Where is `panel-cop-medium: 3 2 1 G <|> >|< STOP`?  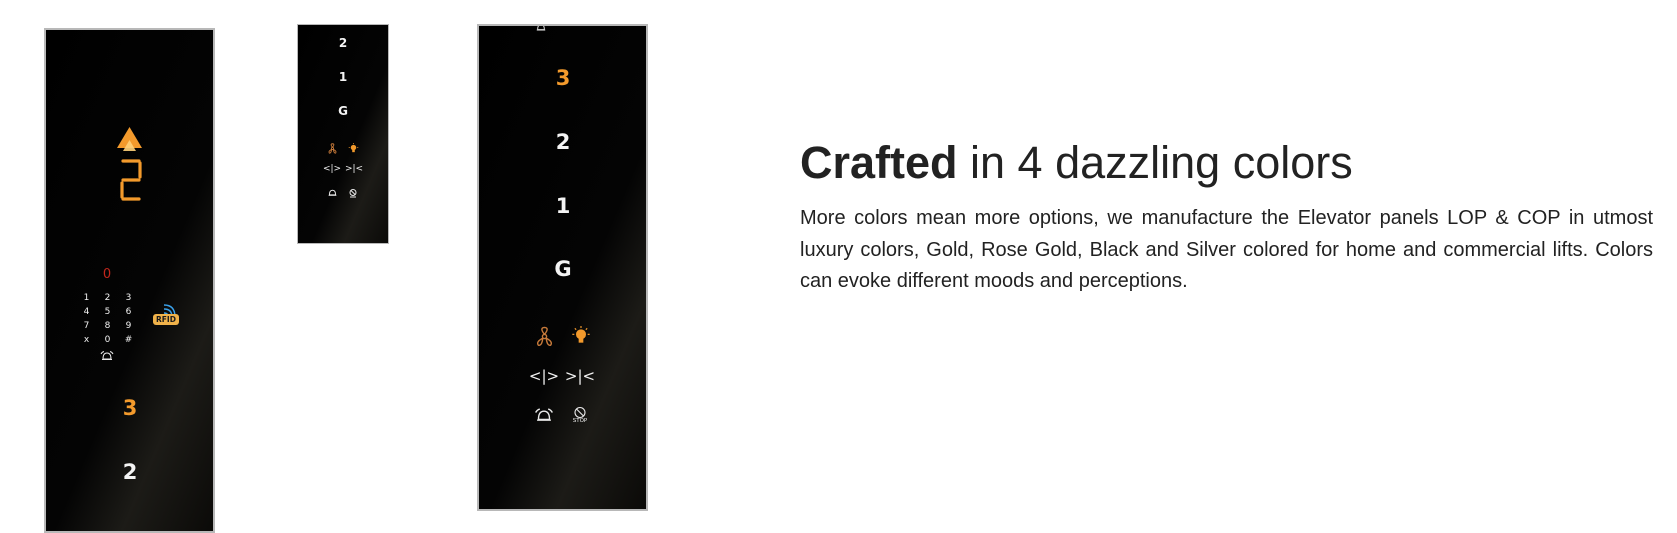 panel-cop-medium: 3 2 1 G <|> >|< STOP is located at coordinates (562, 267).